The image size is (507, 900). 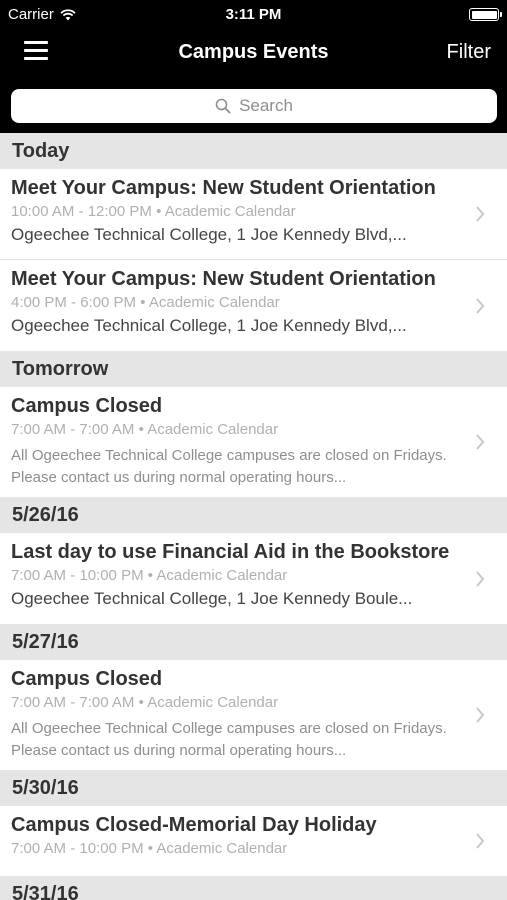 I want to click on page-title: Campus Events, so click(x=253, y=52).